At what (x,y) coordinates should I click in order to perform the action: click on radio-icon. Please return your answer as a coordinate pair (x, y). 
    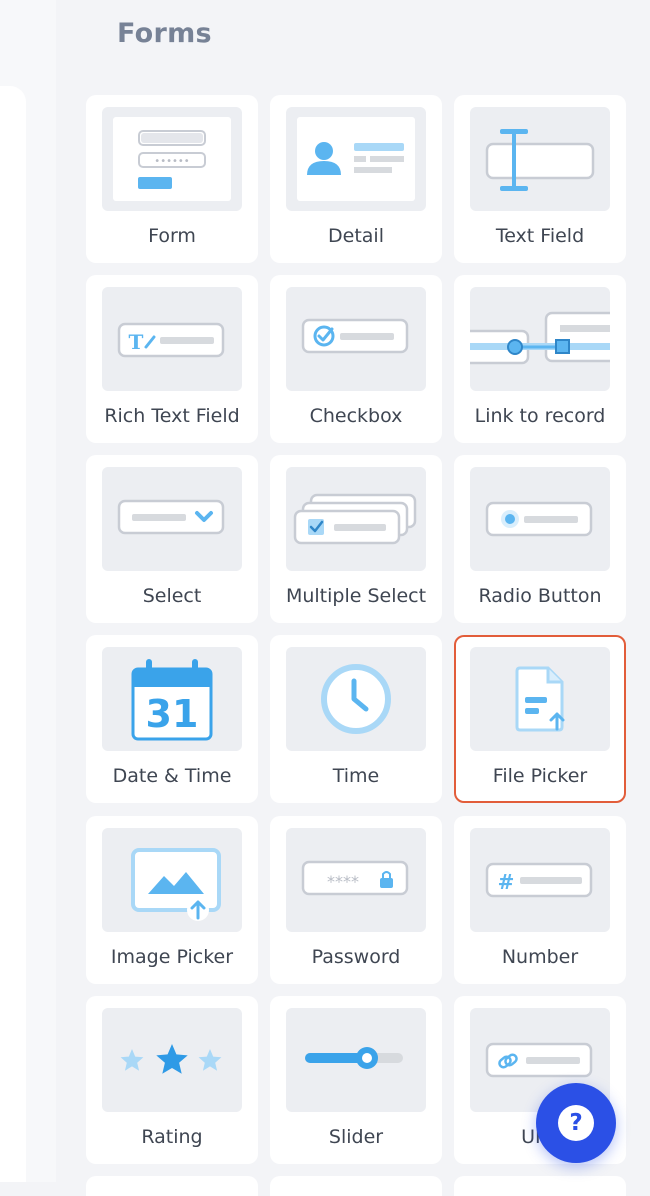
    Looking at the image, I should click on (540, 519).